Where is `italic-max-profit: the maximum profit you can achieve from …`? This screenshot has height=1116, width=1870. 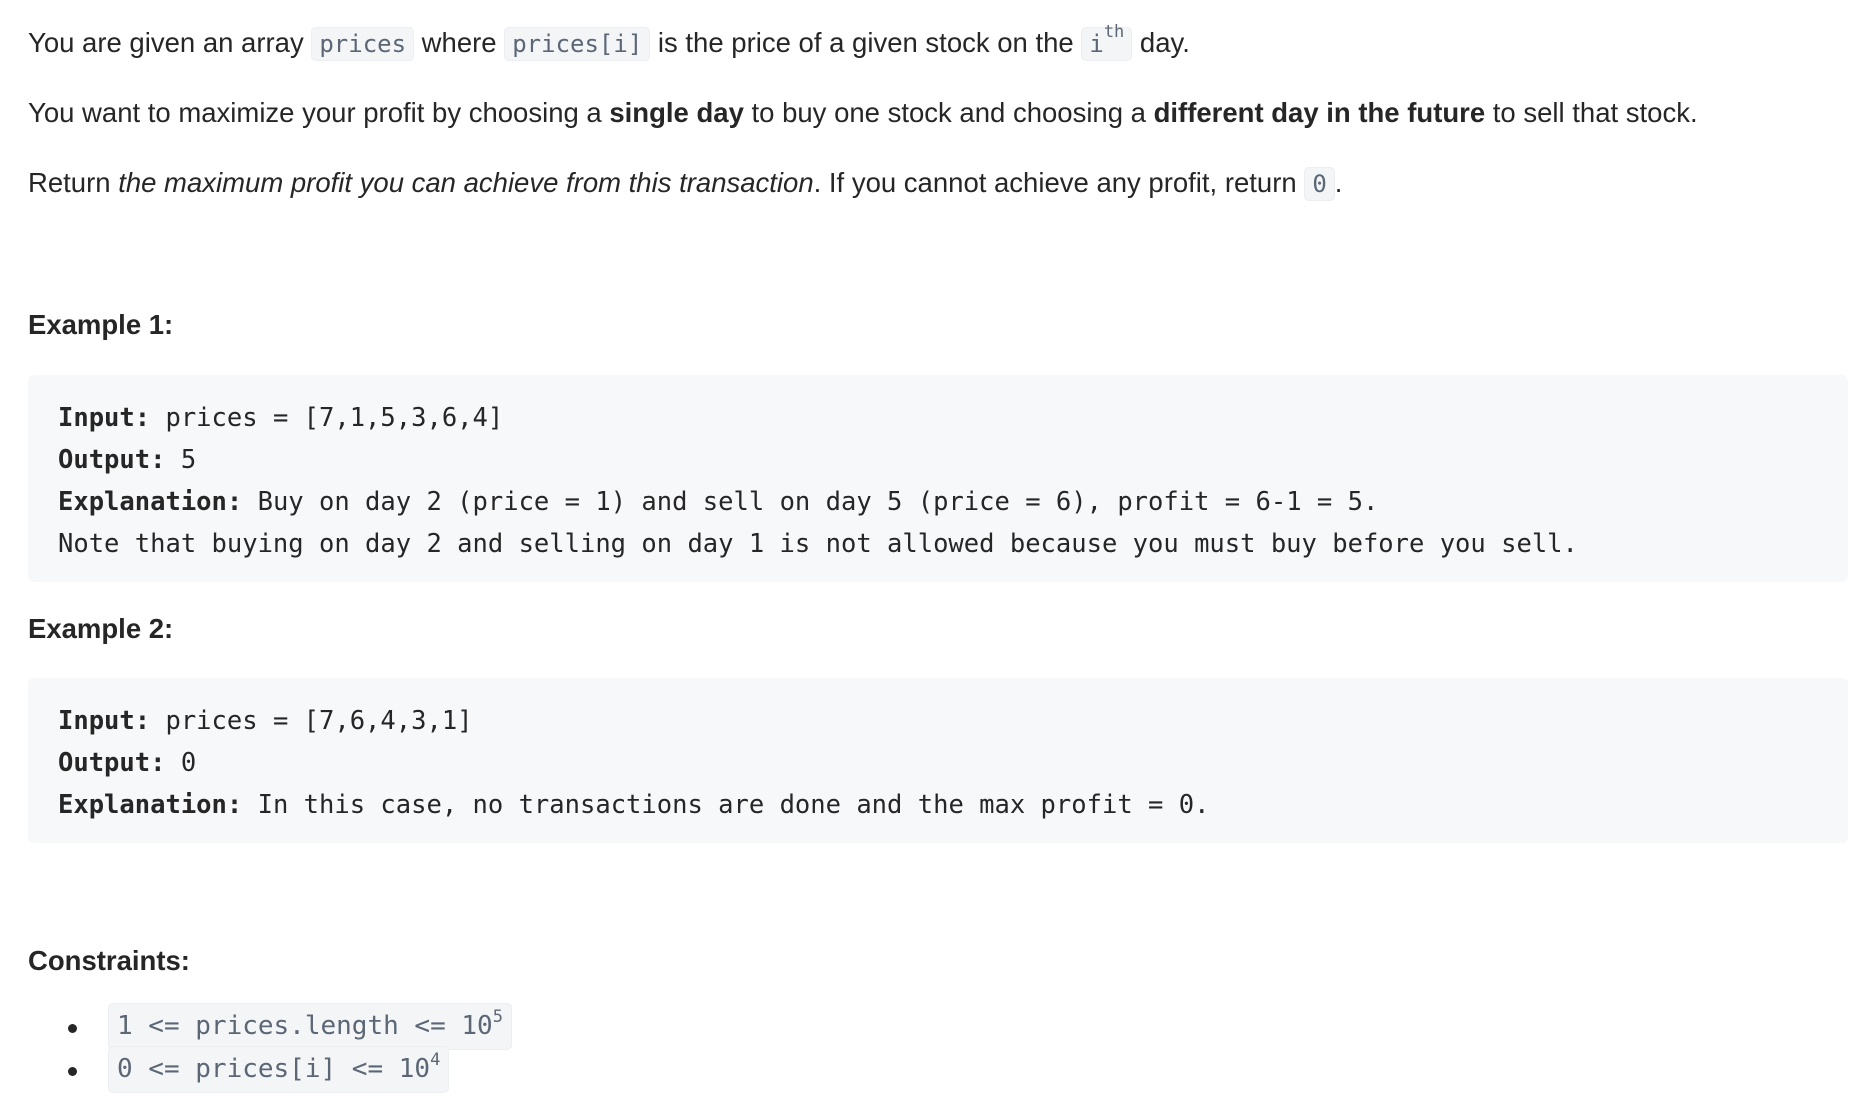 italic-max-profit: the maximum profit you can achieve from … is located at coordinates (466, 182).